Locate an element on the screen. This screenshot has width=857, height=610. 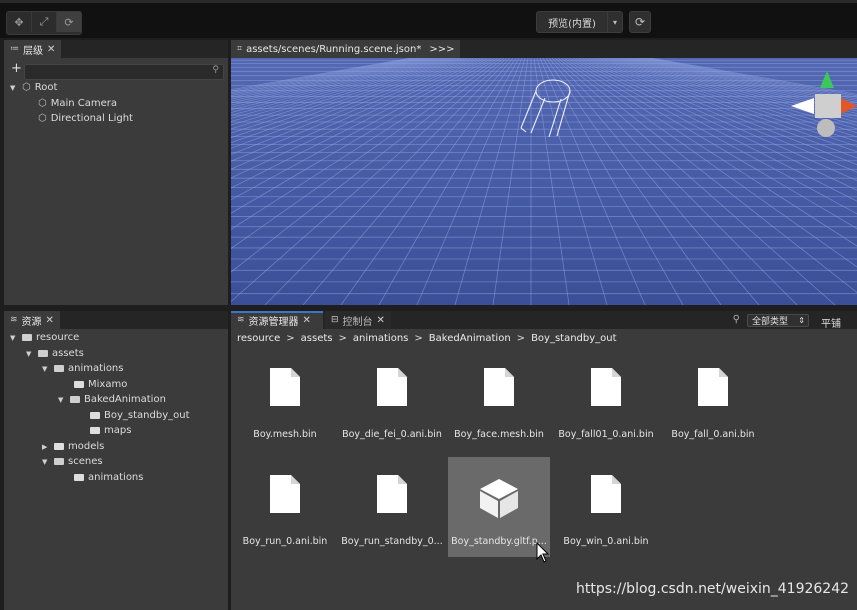
breadcrumb-item: BakedAnimation is located at coordinates (470, 338).